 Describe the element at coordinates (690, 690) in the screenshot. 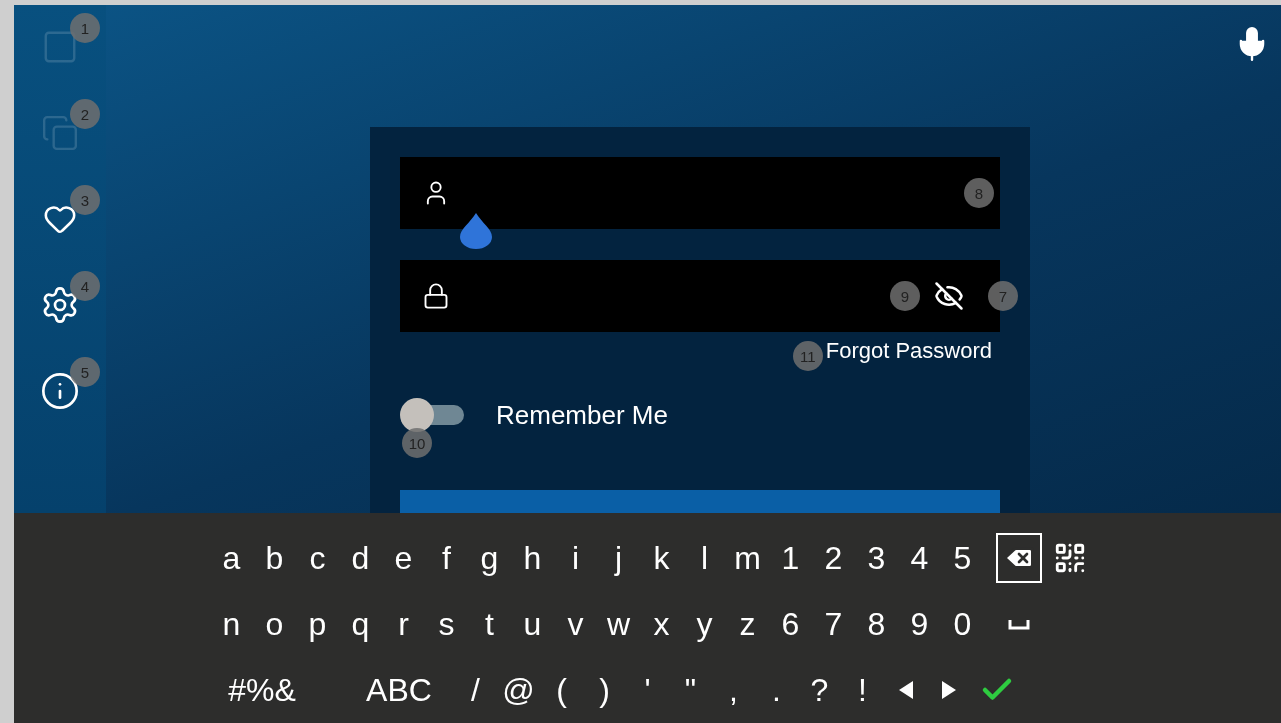

I see `key: "` at that location.